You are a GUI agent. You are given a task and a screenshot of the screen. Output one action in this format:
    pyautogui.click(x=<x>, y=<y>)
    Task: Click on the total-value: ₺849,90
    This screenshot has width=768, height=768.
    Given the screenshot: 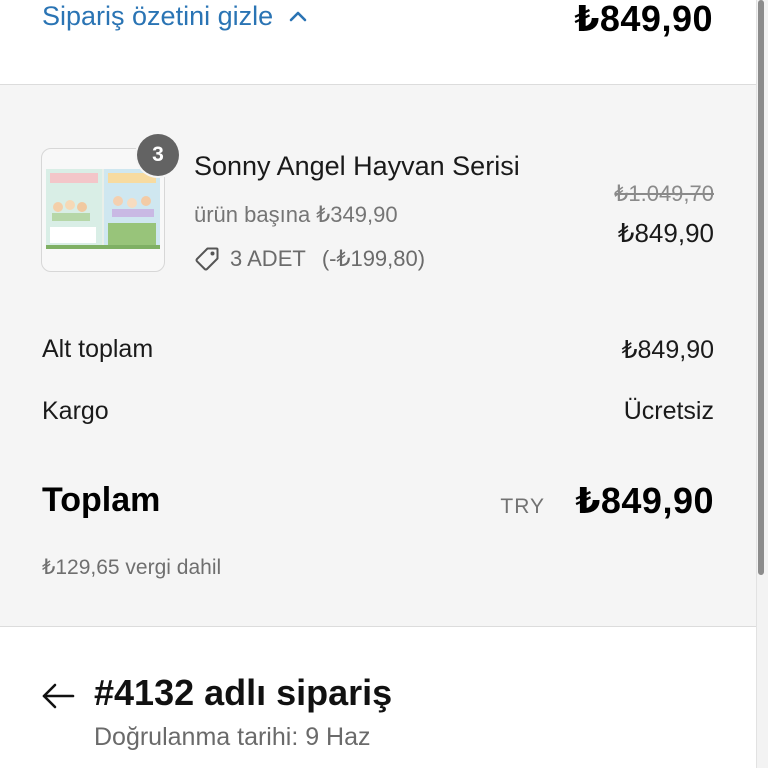 What is the action you would take?
    pyautogui.click(x=644, y=500)
    